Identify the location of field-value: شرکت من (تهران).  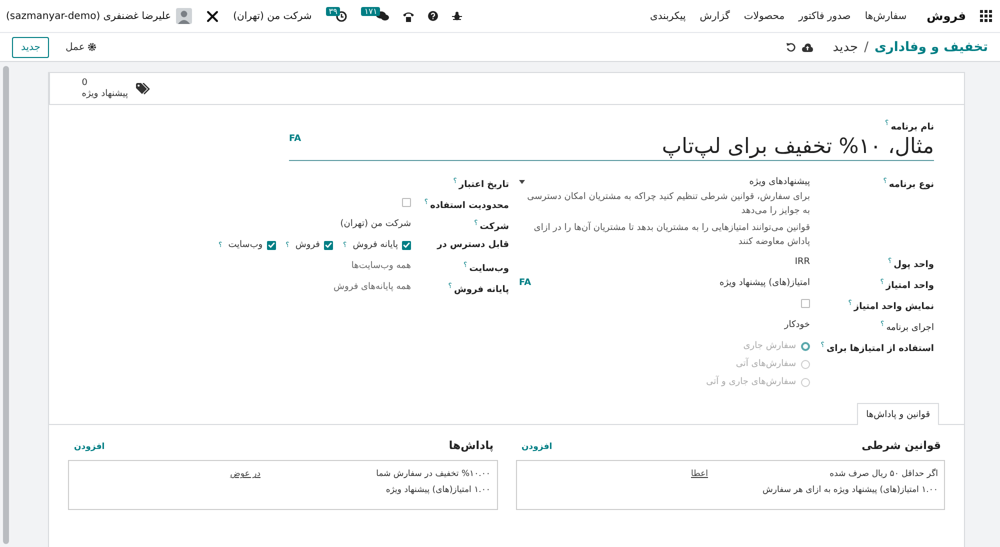
(375, 224).